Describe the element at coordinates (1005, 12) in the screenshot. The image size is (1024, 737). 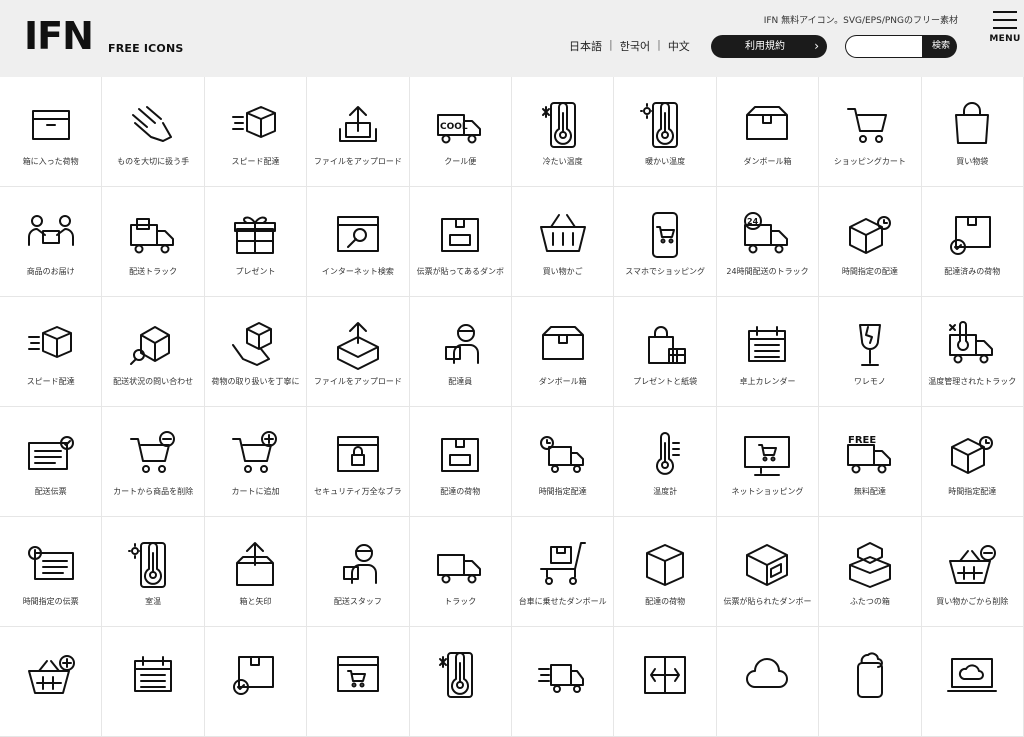
I see `hamburger-icon` at that location.